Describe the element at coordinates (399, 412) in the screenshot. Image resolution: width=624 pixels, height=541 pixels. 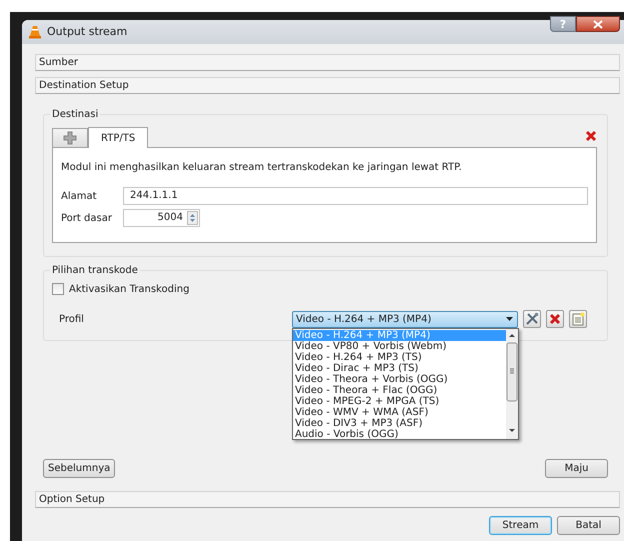
I see `dropdown-option: Video - WMV + WMA (ASF)` at that location.